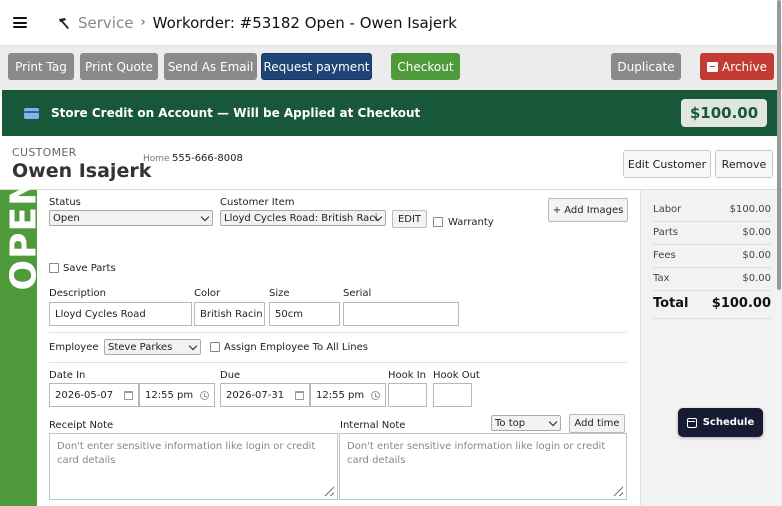 The height and width of the screenshot is (506, 782). What do you see at coordinates (20, 22) in the screenshot?
I see `menu-icon` at bounding box center [20, 22].